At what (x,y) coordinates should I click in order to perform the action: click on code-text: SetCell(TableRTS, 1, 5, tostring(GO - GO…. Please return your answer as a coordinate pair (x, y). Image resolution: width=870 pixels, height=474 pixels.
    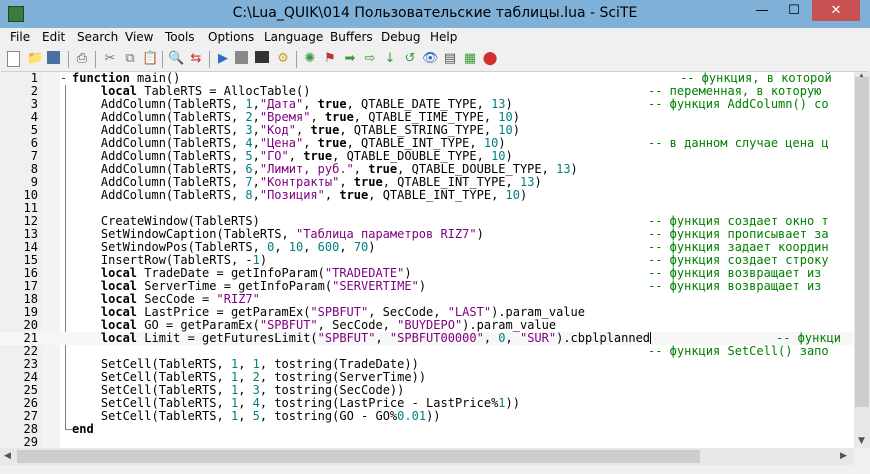
    Looking at the image, I should click on (256, 416).